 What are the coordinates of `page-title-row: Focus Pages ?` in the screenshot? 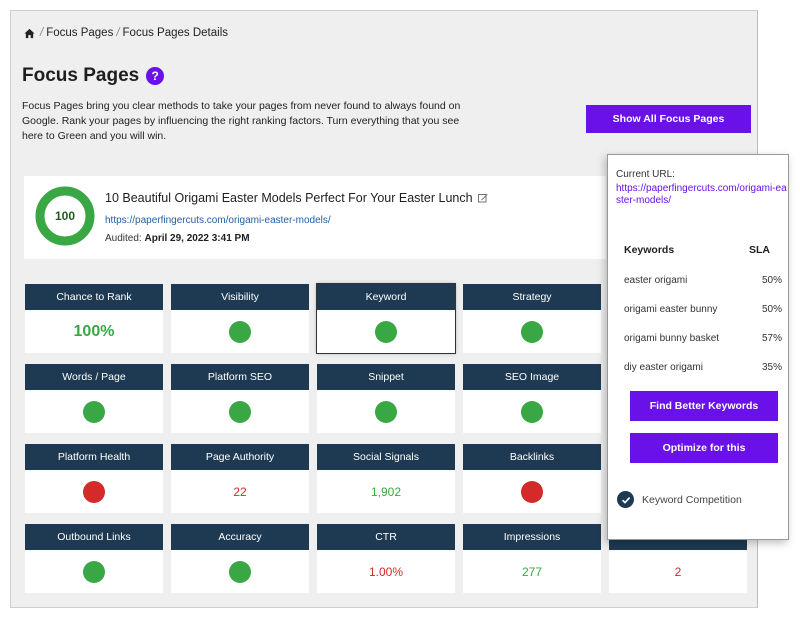 It's located at (93, 76).